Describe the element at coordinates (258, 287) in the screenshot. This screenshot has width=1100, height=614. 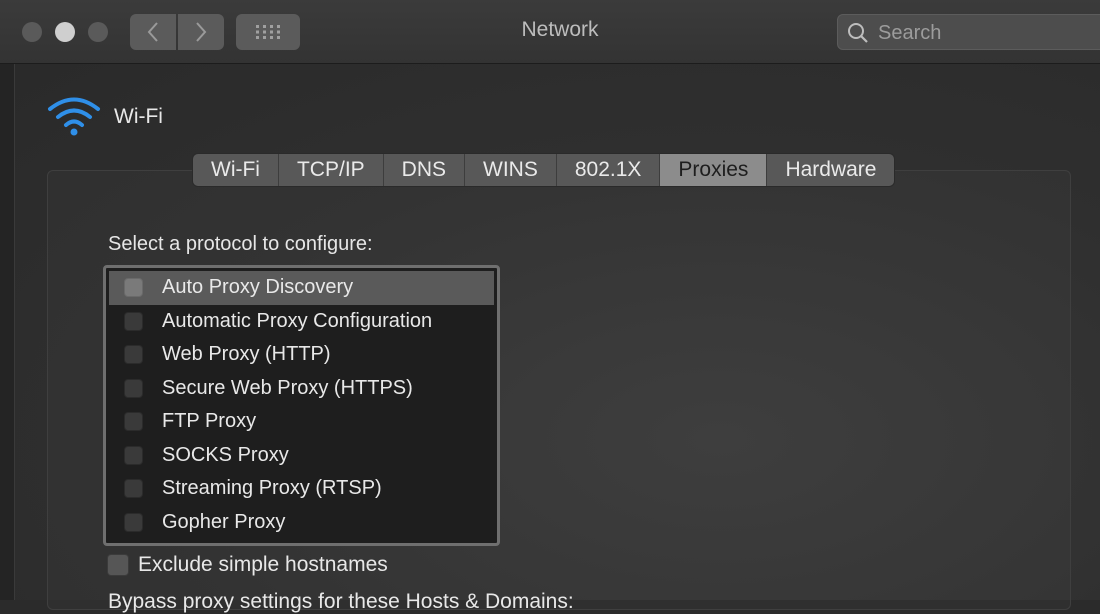
I see `protocol-label: Auto Proxy Discovery` at that location.